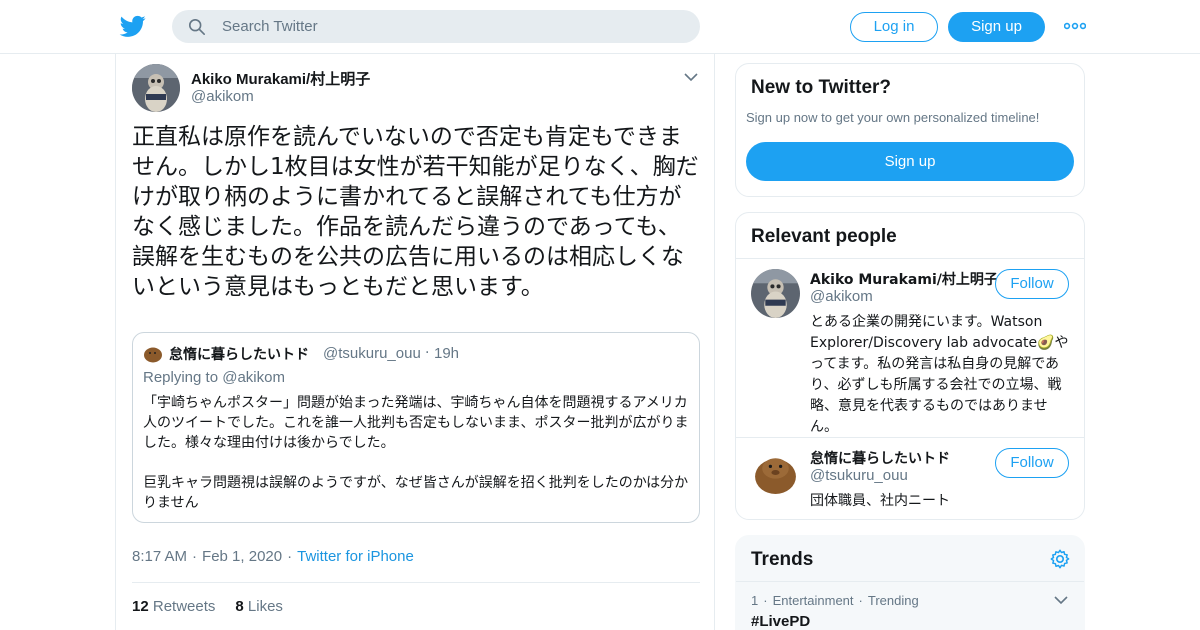 The image size is (1200, 630). What do you see at coordinates (239, 355) in the screenshot?
I see `quote-author-name: 怠惰に暮らしたいトド` at bounding box center [239, 355].